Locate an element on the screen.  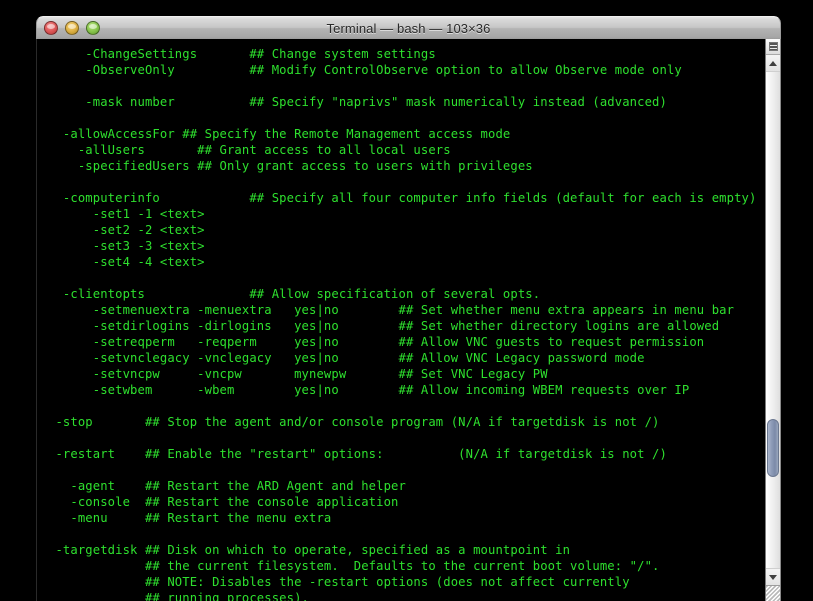
triangle-down-icon is located at coordinates (773, 577).